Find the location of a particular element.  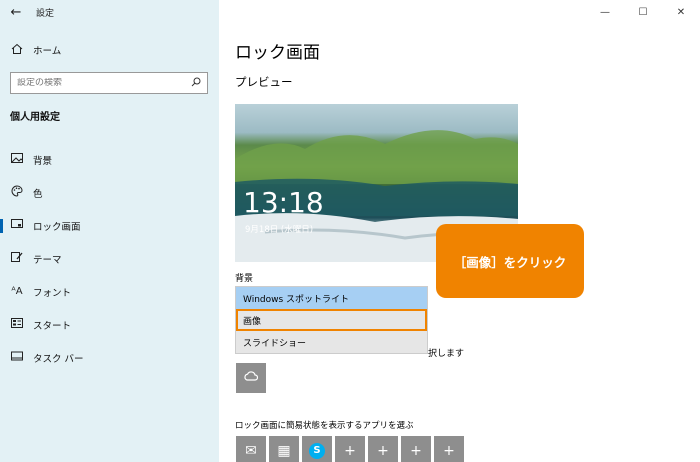

search-input is located at coordinates (97, 83).